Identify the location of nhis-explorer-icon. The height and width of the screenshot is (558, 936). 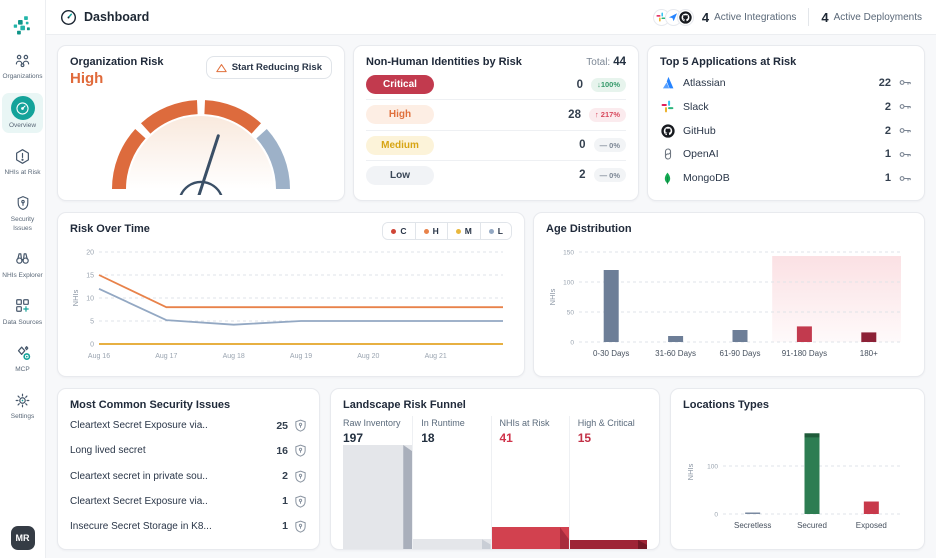
(23, 259).